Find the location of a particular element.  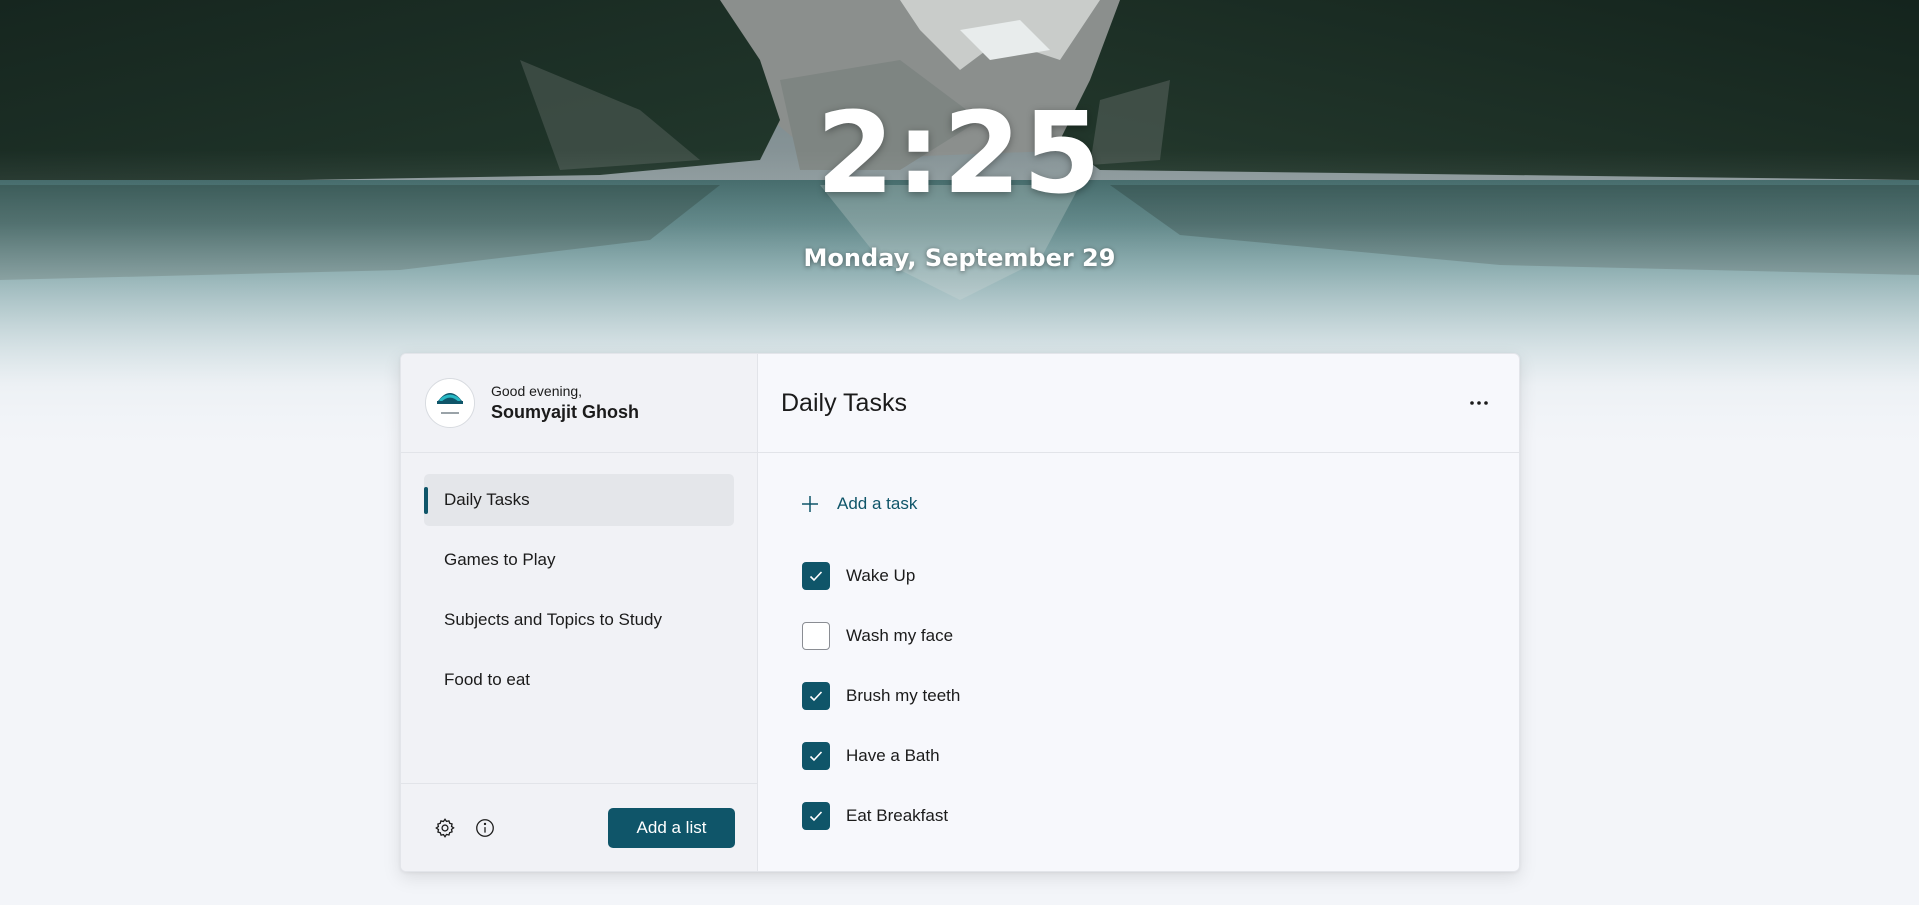

sidebar-item-games-to-play: Games to Play is located at coordinates (579, 560).